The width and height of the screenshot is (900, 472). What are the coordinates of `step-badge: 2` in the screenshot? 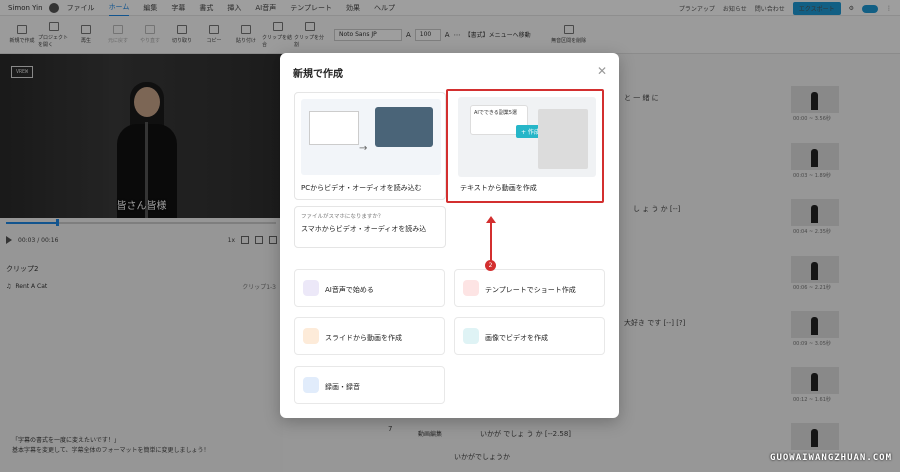 It's located at (490, 265).